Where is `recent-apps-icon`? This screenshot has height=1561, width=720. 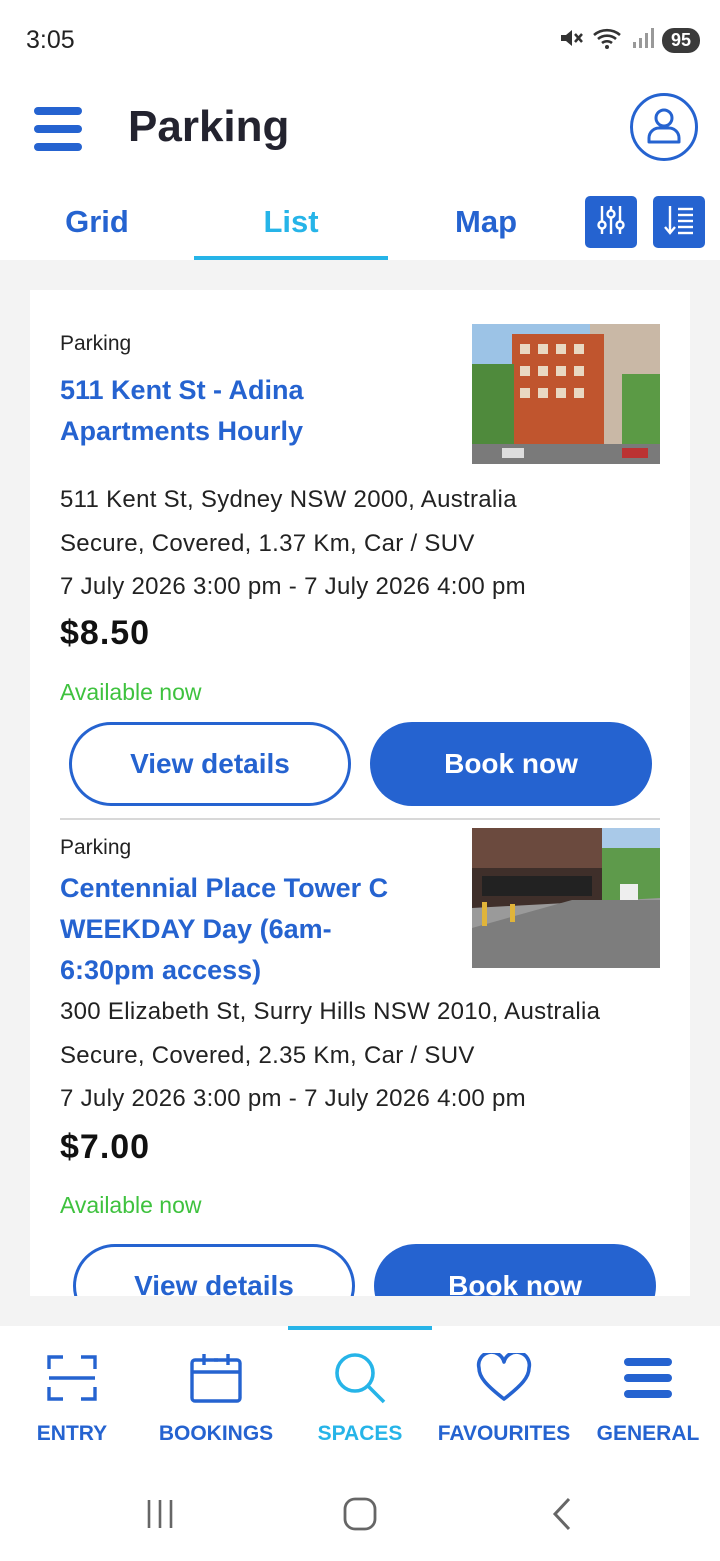
recent-apps-icon is located at coordinates (160, 1516).